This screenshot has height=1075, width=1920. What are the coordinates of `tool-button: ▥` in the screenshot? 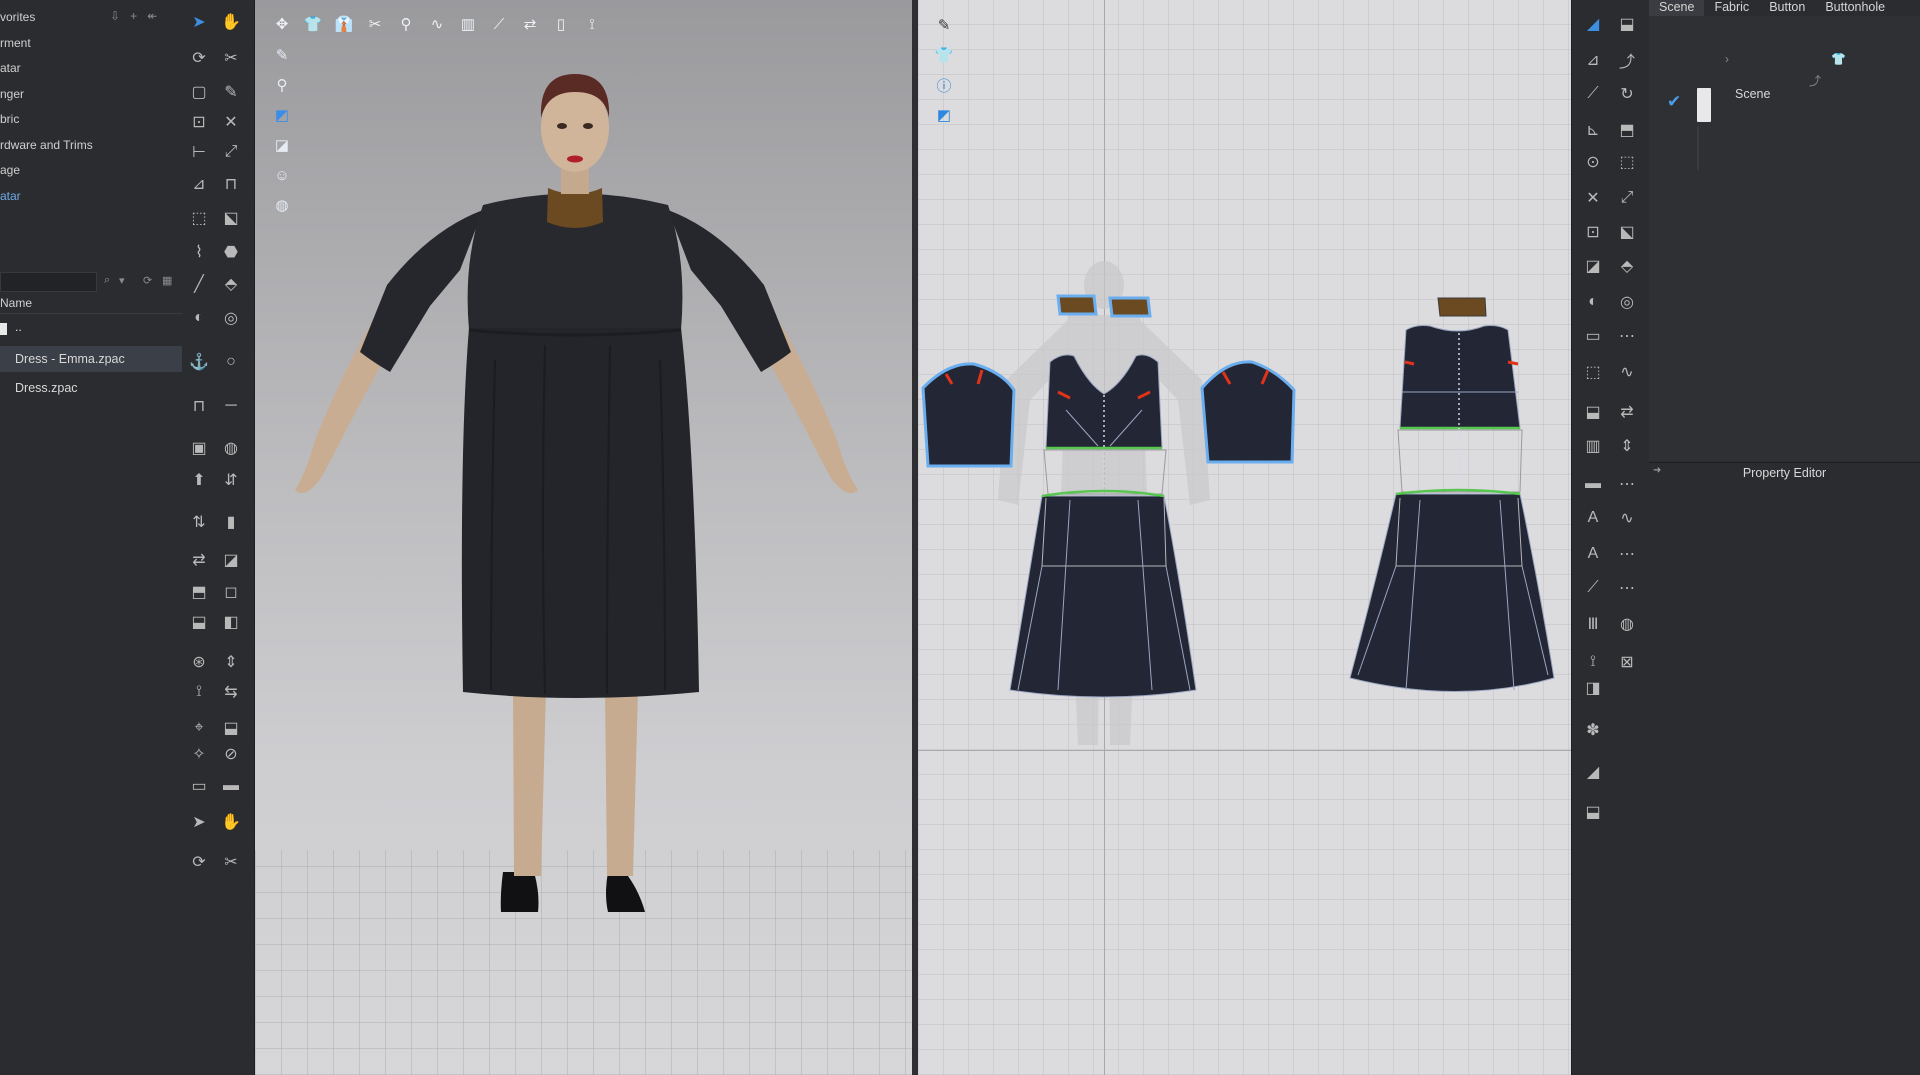 It's located at (1593, 446).